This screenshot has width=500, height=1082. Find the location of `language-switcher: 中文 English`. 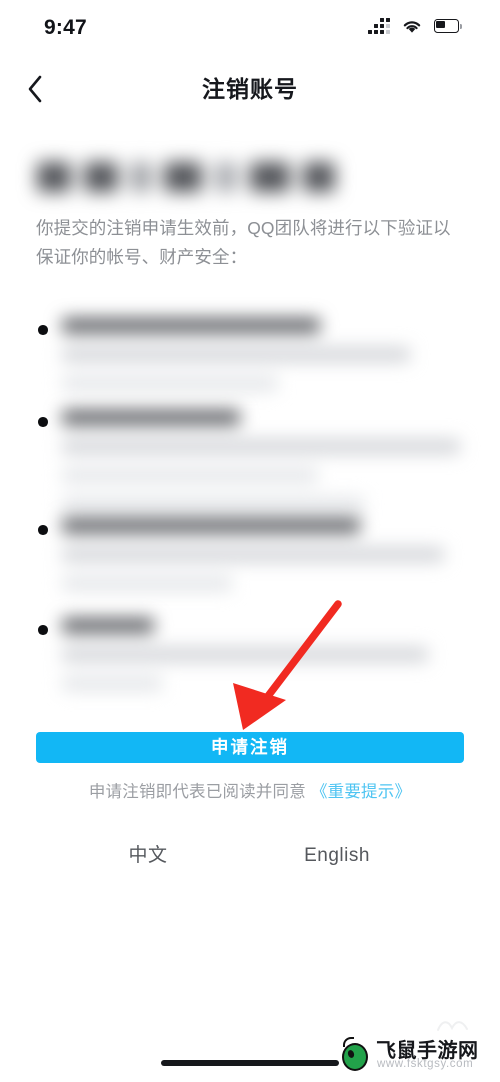

language-switcher: 中文 English is located at coordinates (250, 856).